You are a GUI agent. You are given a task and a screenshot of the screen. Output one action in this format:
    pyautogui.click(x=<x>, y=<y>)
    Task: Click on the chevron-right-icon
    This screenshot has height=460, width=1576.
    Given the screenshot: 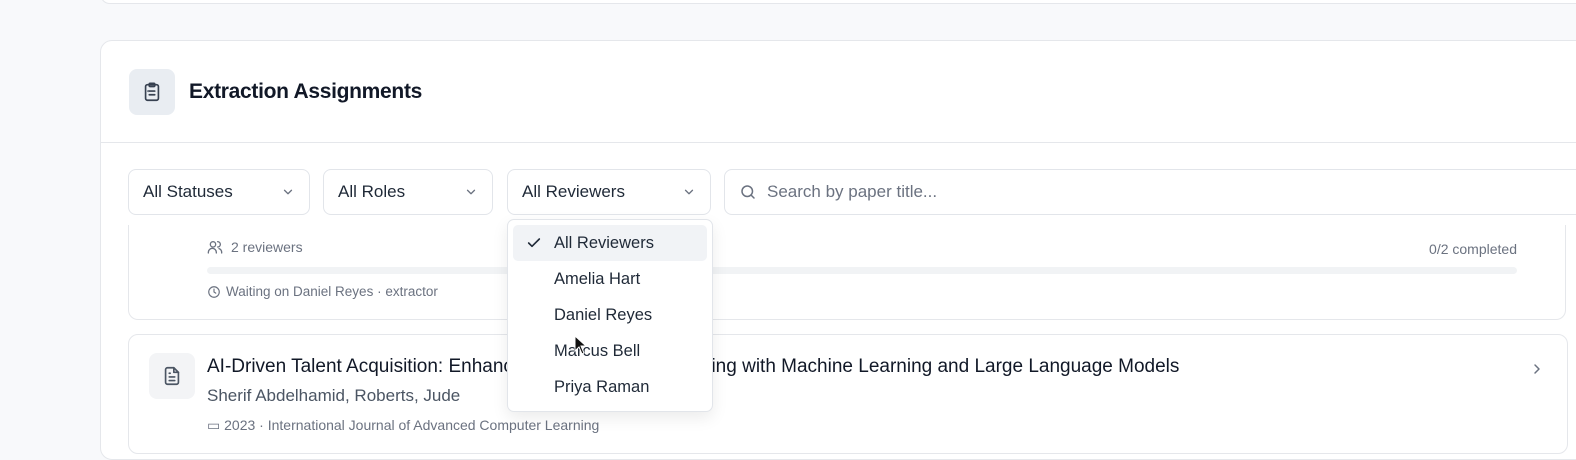 What is the action you would take?
    pyautogui.click(x=1537, y=369)
    